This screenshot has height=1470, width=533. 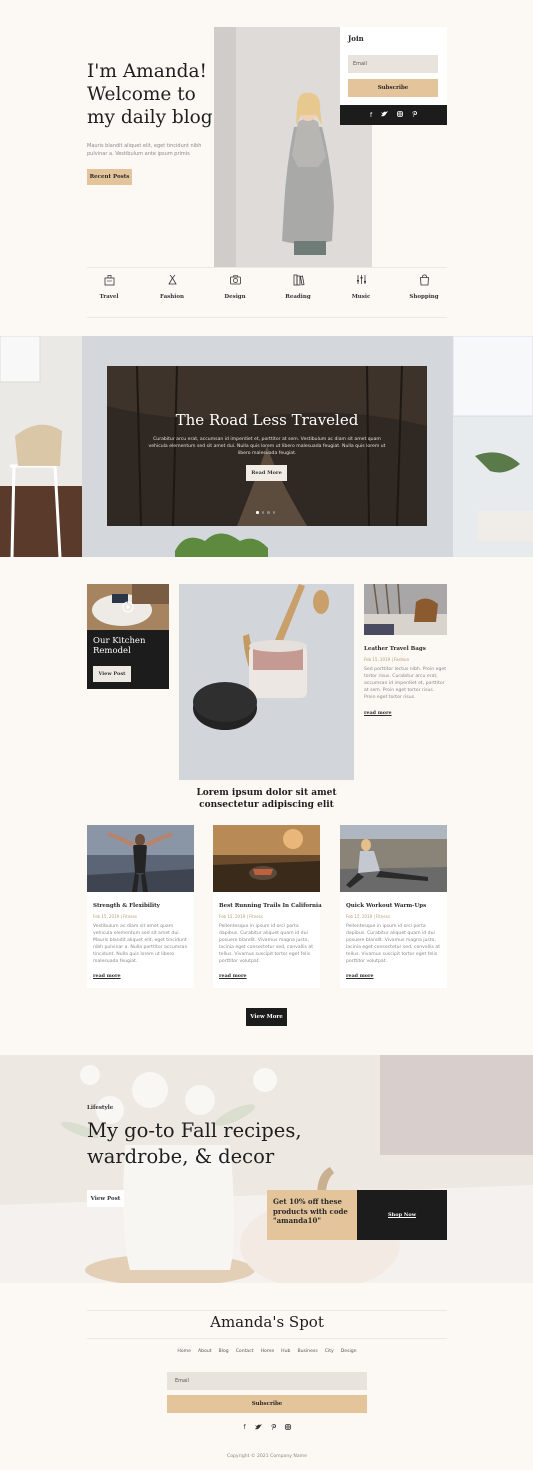 I want to click on footer-nav-home: Home, so click(x=184, y=1351).